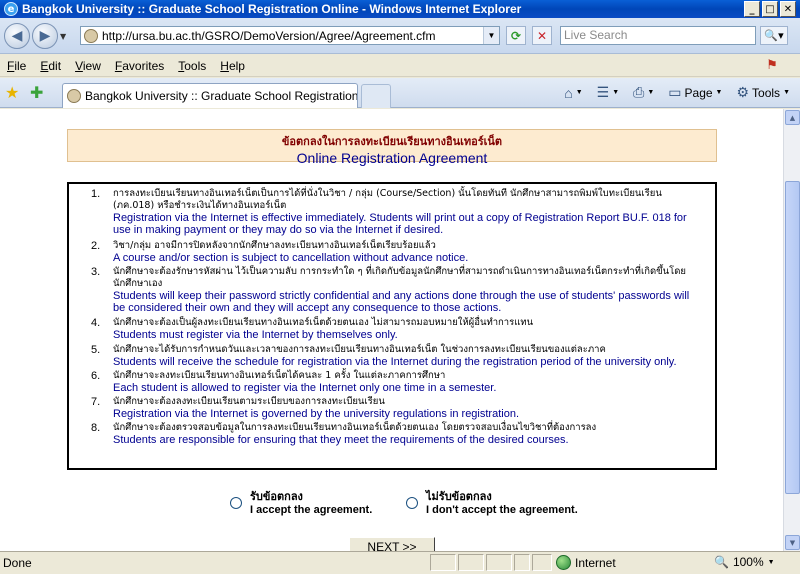  Describe the element at coordinates (400, 562) in the screenshot. I see `status-bar: Done Internet 🔍 100% ▼` at that location.